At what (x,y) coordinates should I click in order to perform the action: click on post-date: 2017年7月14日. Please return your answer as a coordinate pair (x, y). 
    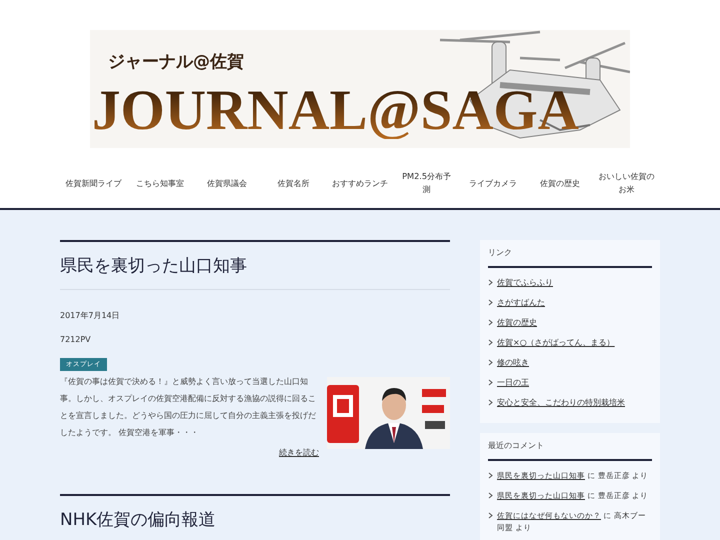
    Looking at the image, I should click on (90, 315).